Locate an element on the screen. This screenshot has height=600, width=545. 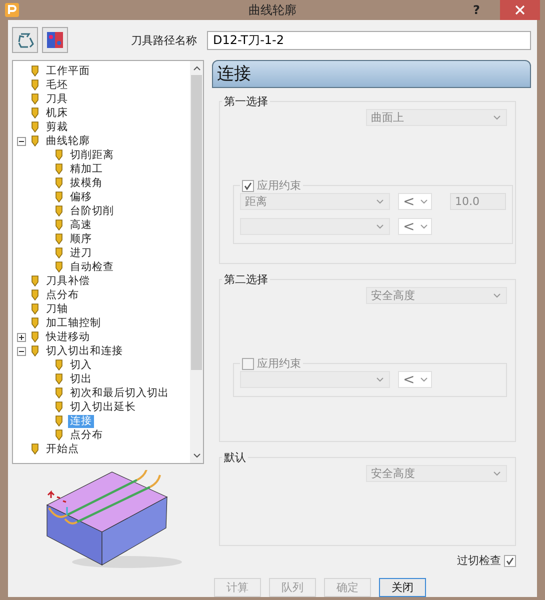
close-icon is located at coordinates (520, 10).